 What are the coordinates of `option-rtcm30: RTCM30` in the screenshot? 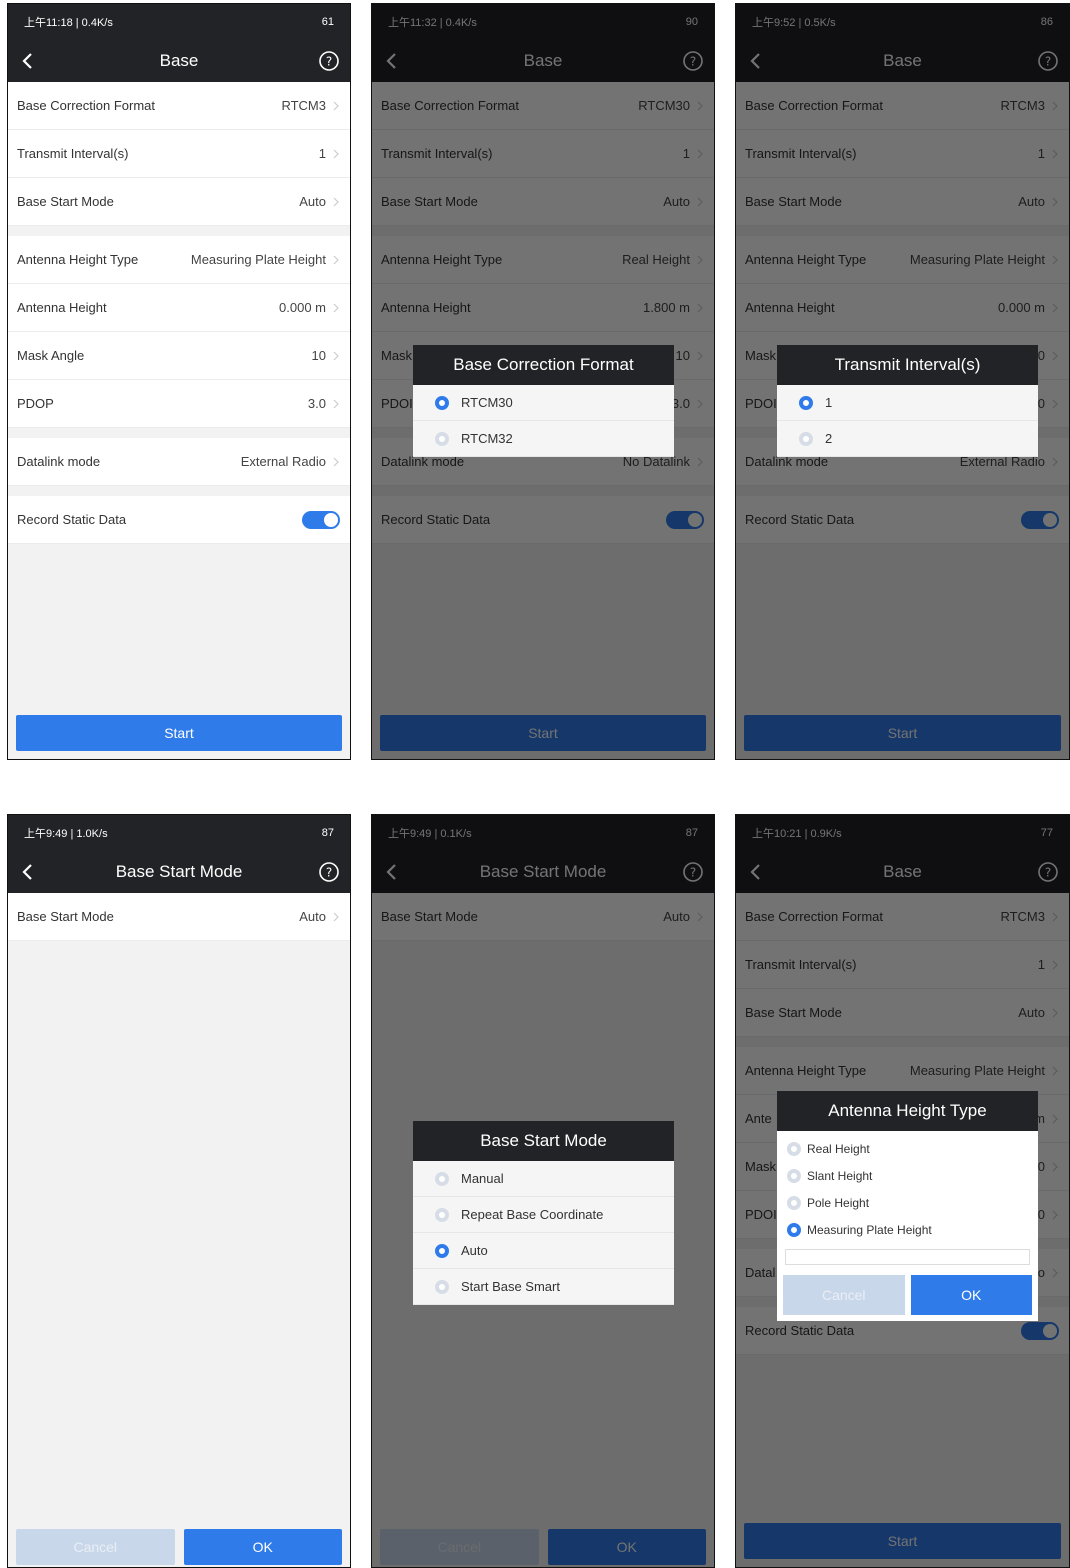 It's located at (543, 403).